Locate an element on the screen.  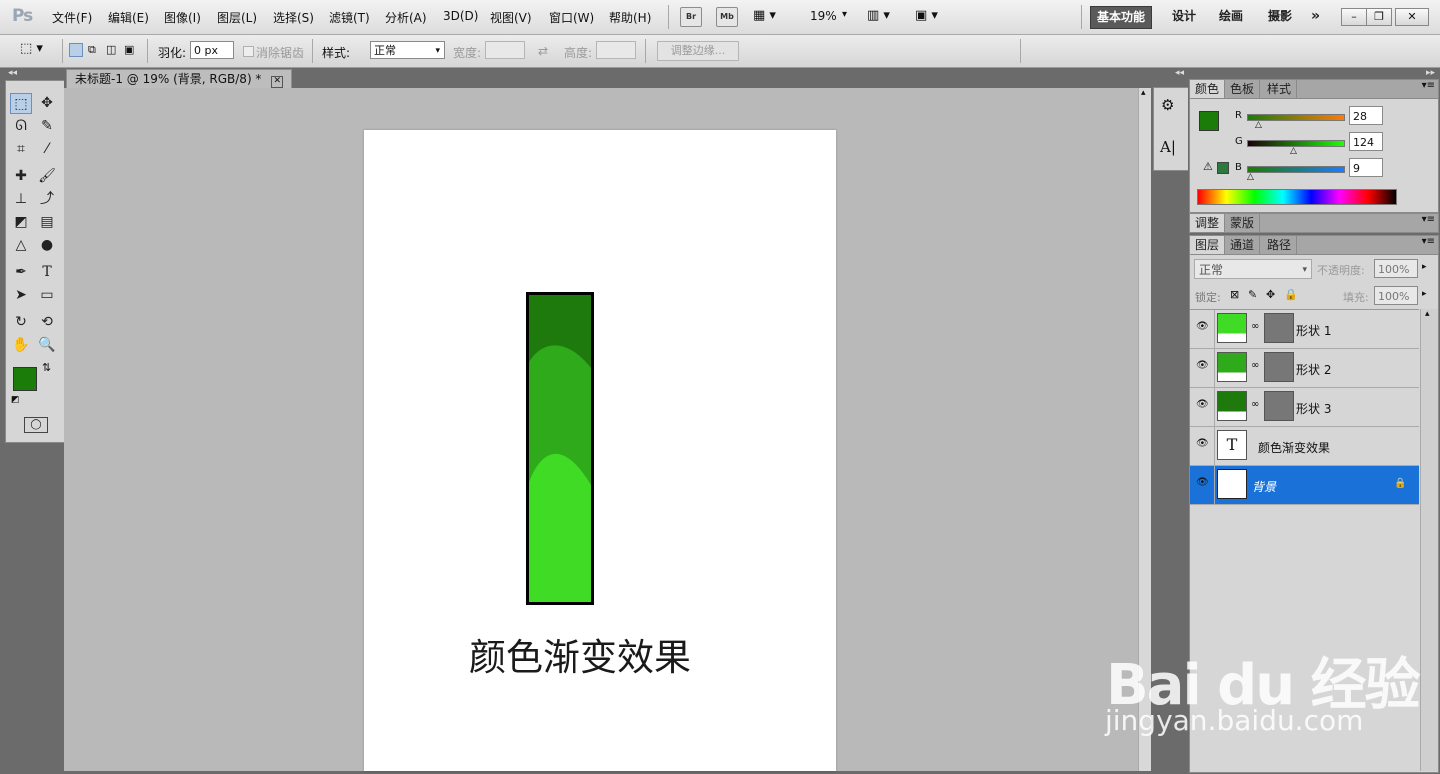
healing-brush-tool-icon: ✚ is located at coordinates (21, 176).